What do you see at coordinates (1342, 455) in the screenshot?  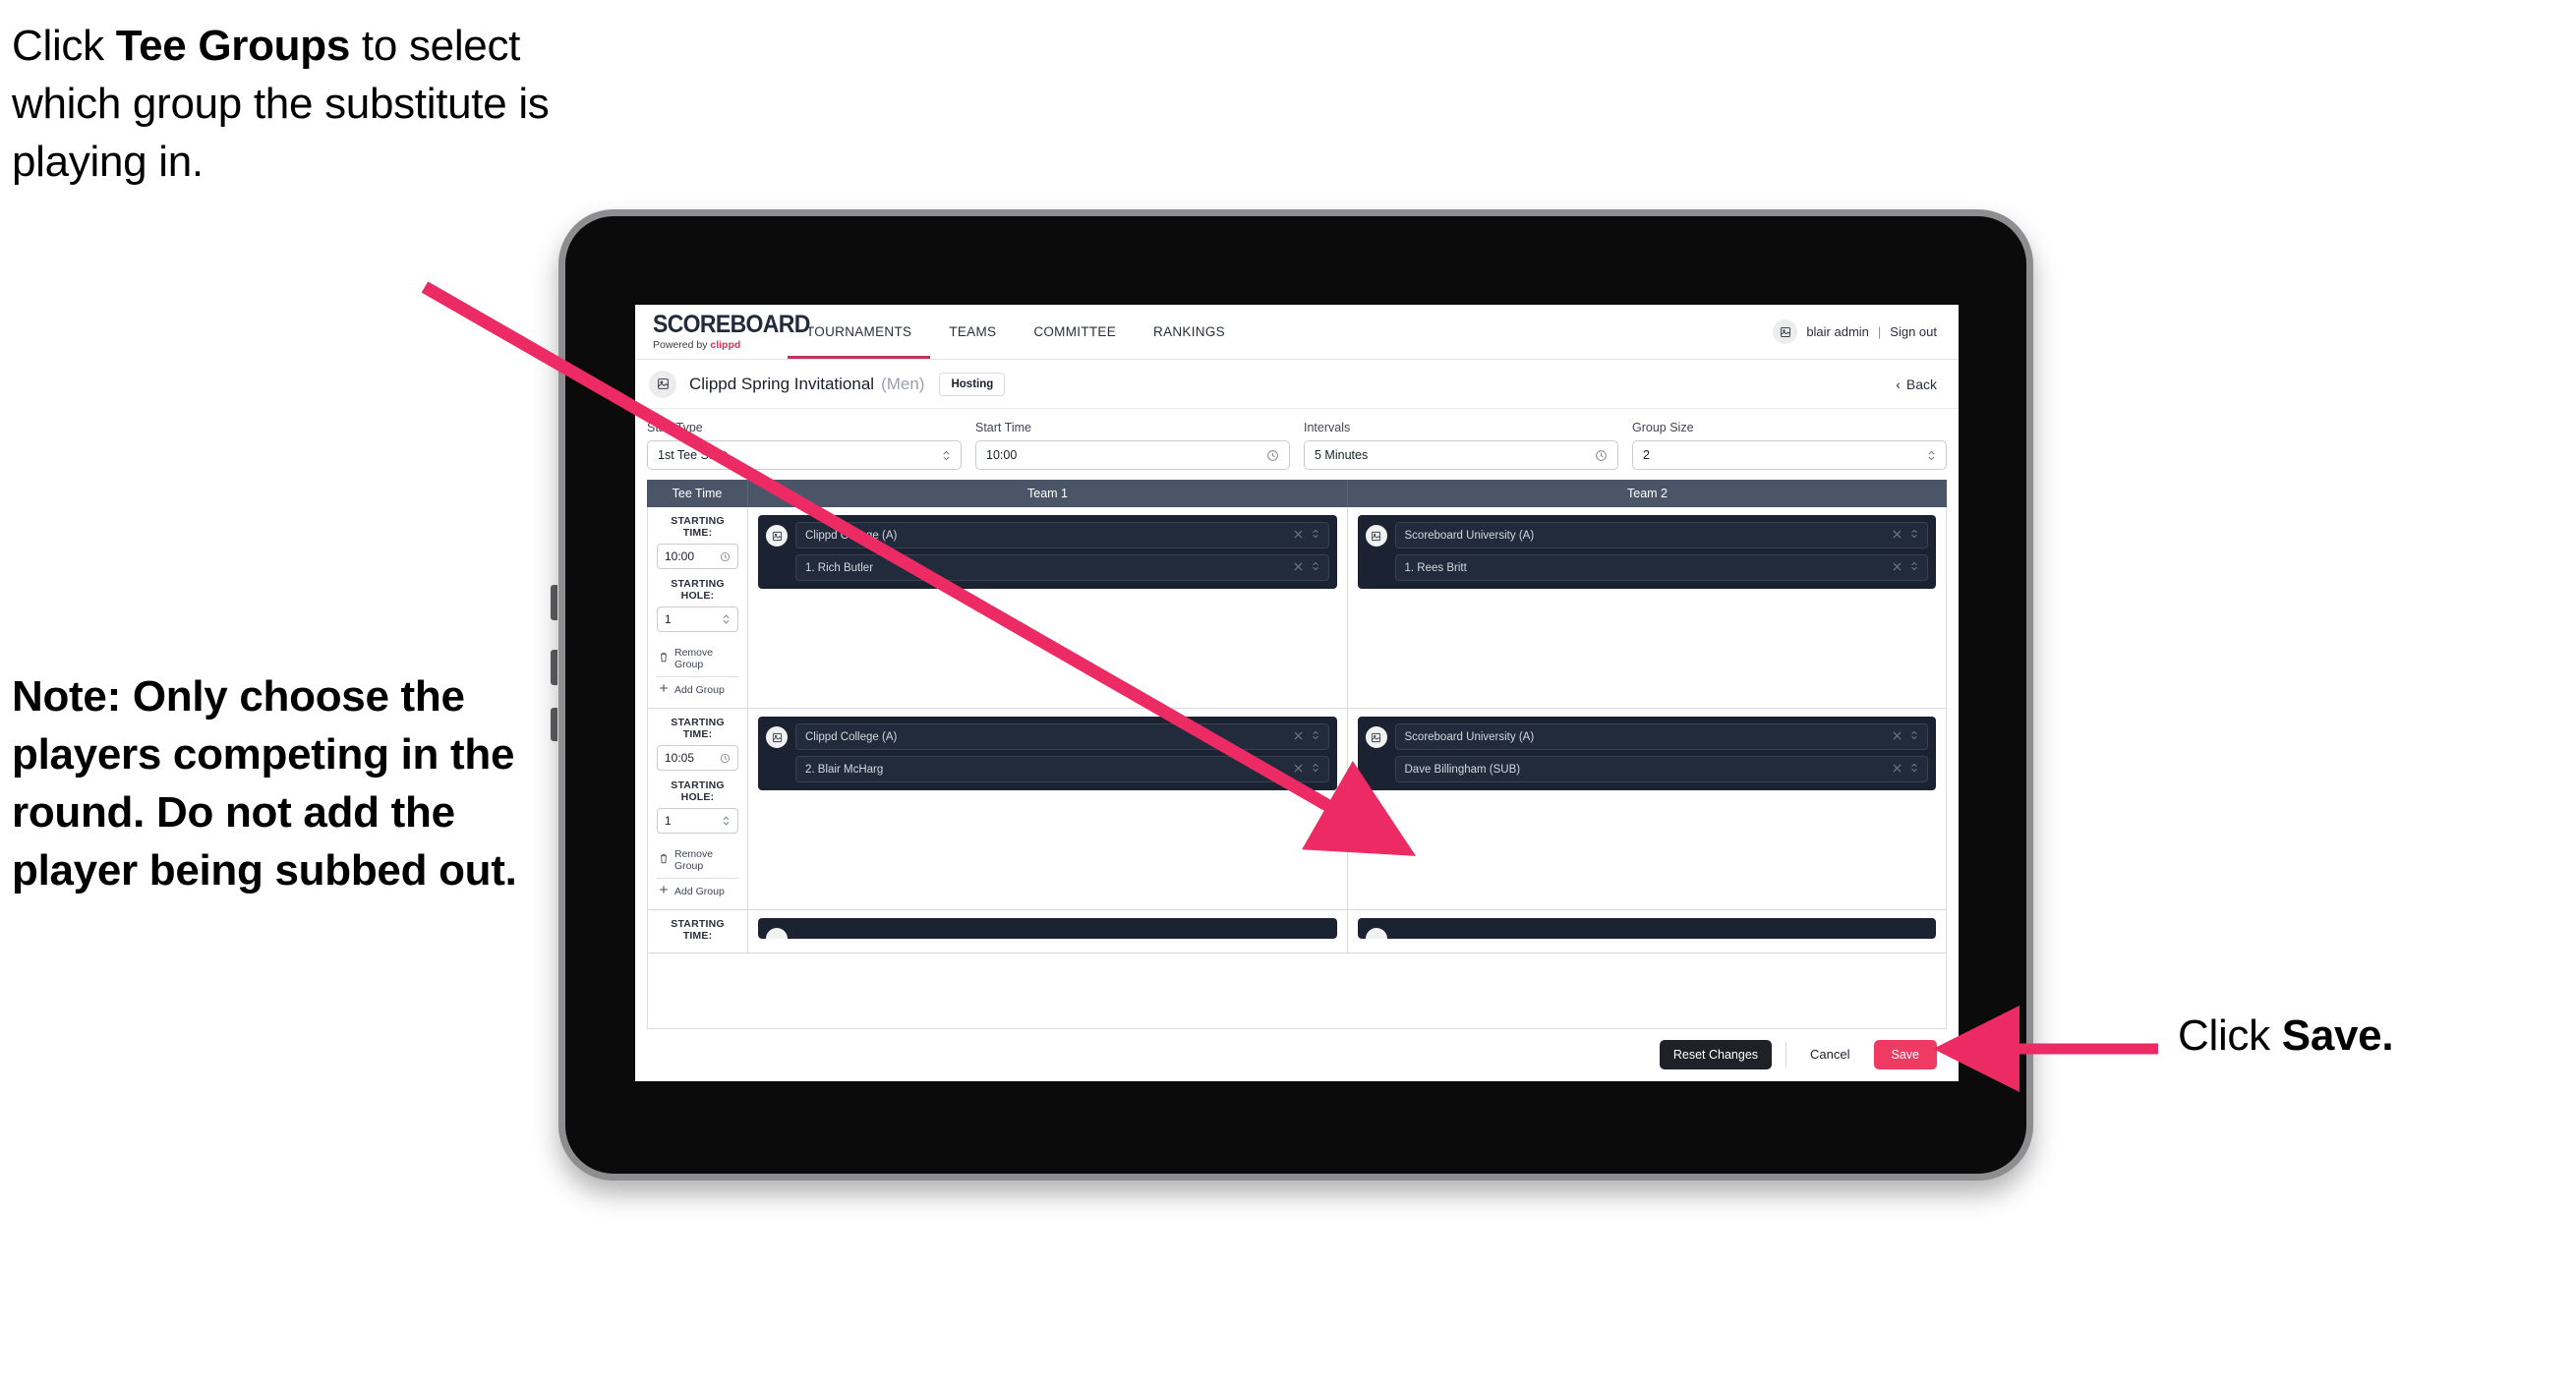 I see `intervals-value: 5 Minutes` at bounding box center [1342, 455].